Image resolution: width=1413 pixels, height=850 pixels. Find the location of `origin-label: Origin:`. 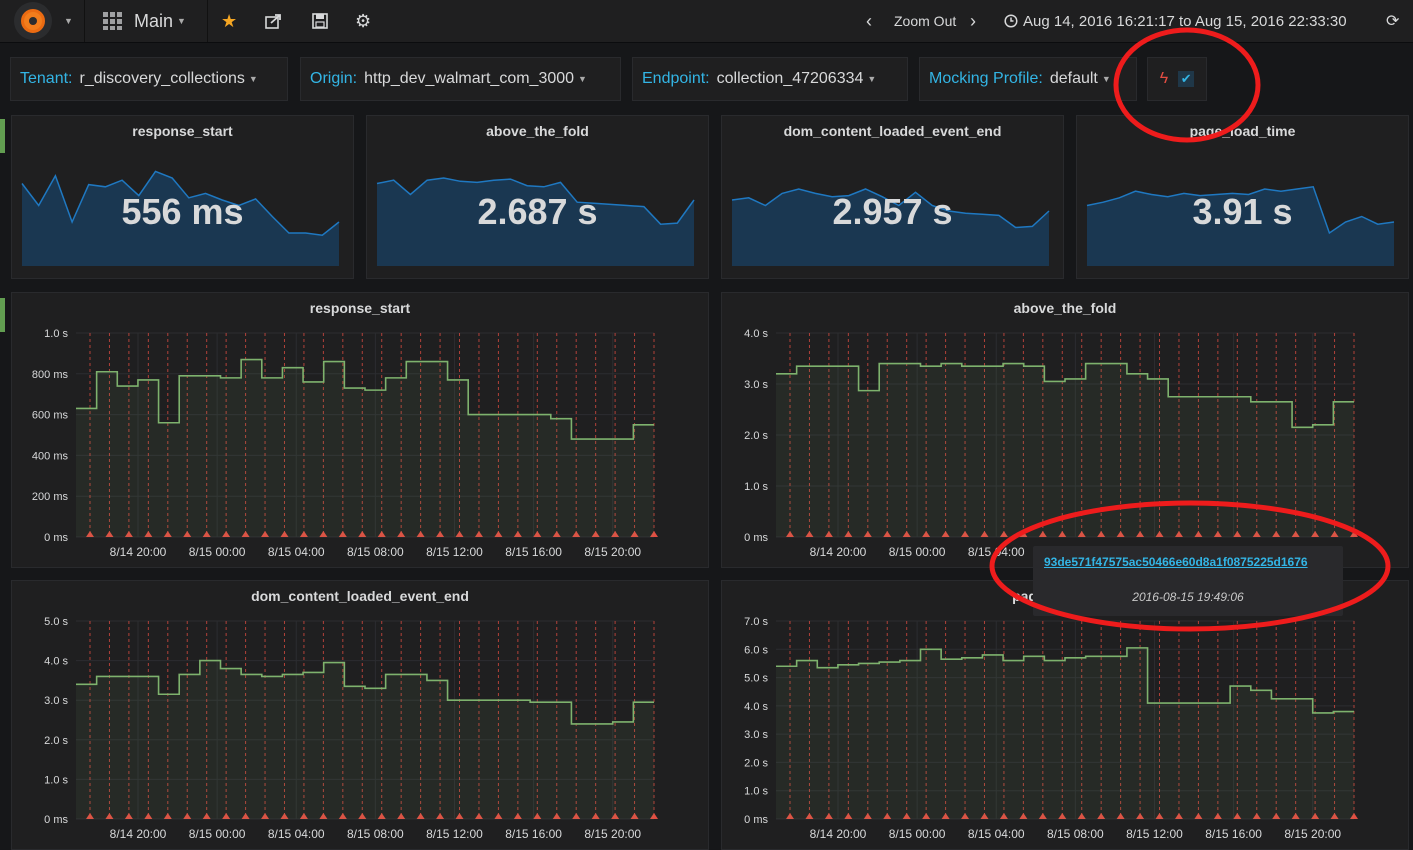

origin-label: Origin: is located at coordinates (334, 78).